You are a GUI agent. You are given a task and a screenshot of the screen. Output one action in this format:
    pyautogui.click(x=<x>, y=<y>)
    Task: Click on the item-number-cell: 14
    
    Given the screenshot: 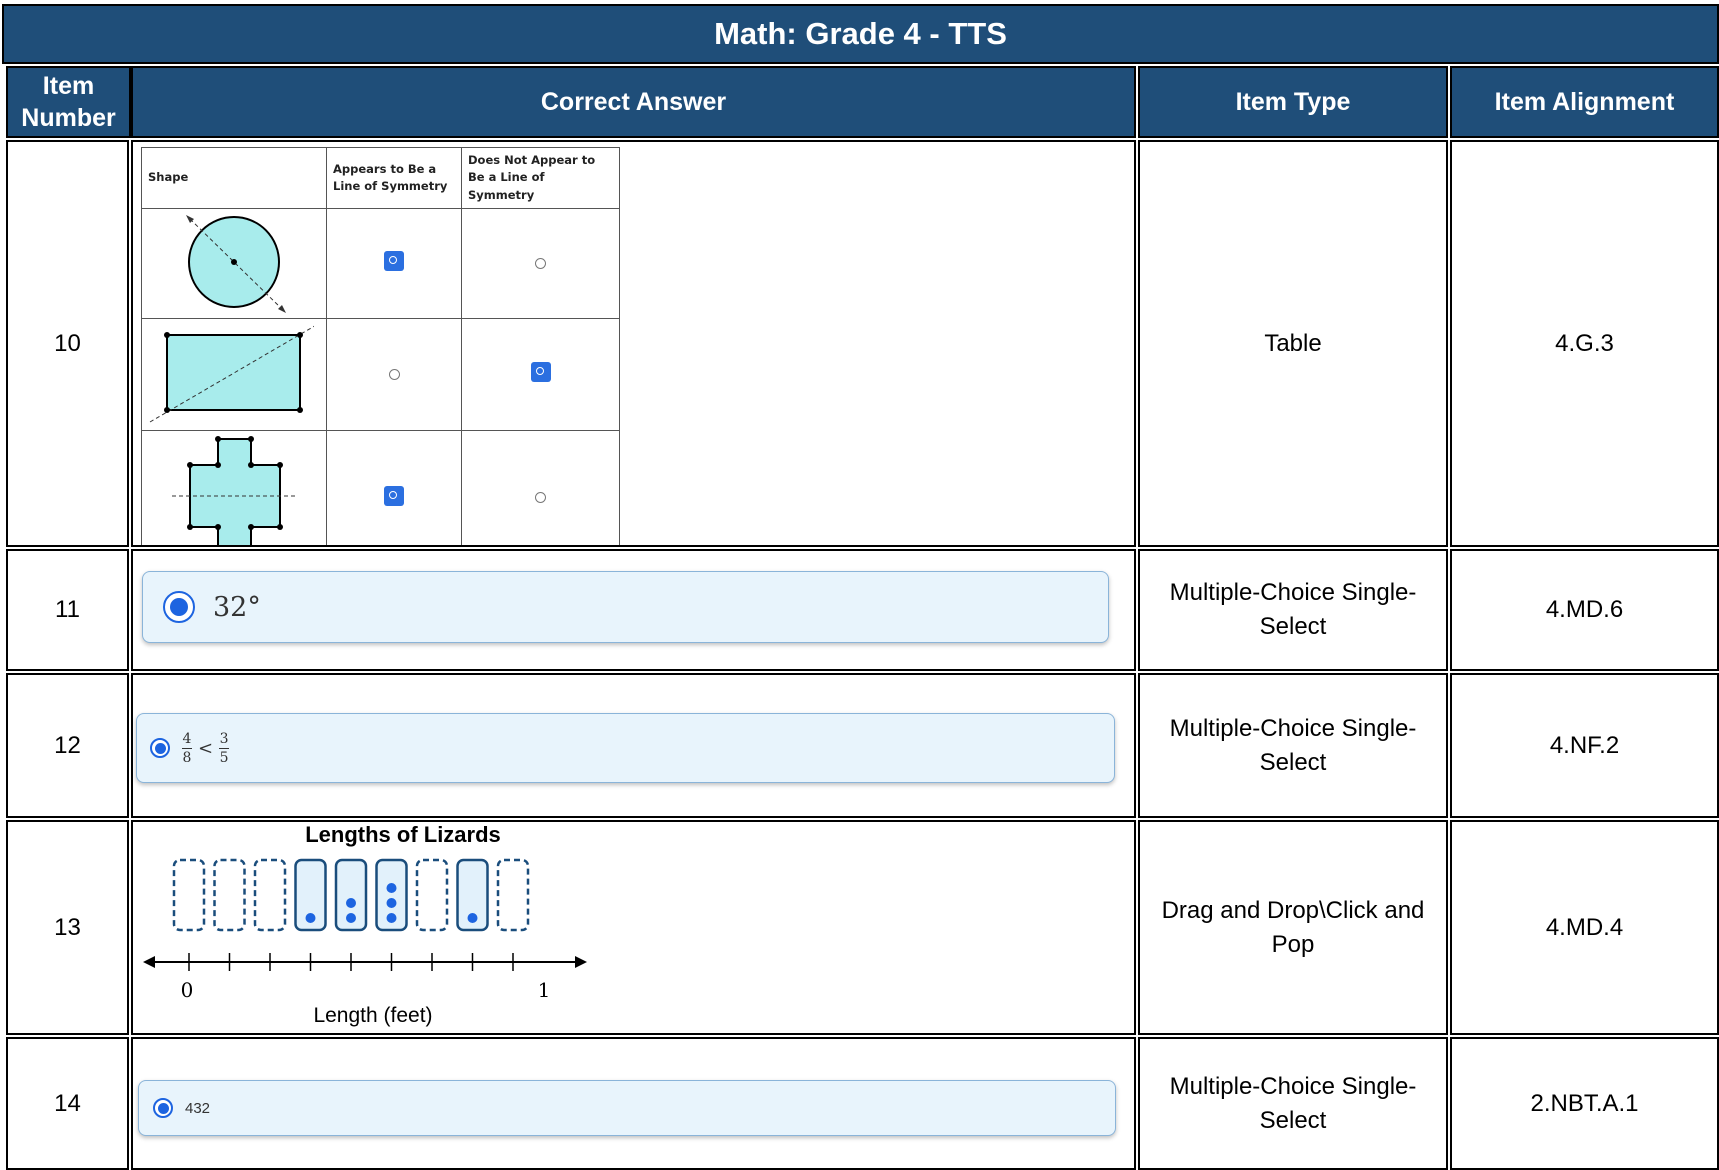 What is the action you would take?
    pyautogui.click(x=67, y=1103)
    